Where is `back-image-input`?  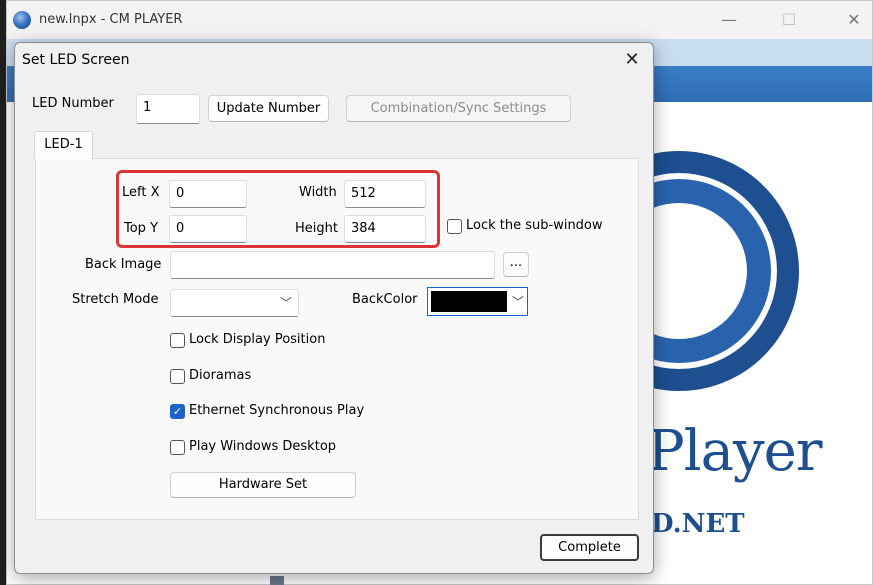 back-image-input is located at coordinates (332, 265).